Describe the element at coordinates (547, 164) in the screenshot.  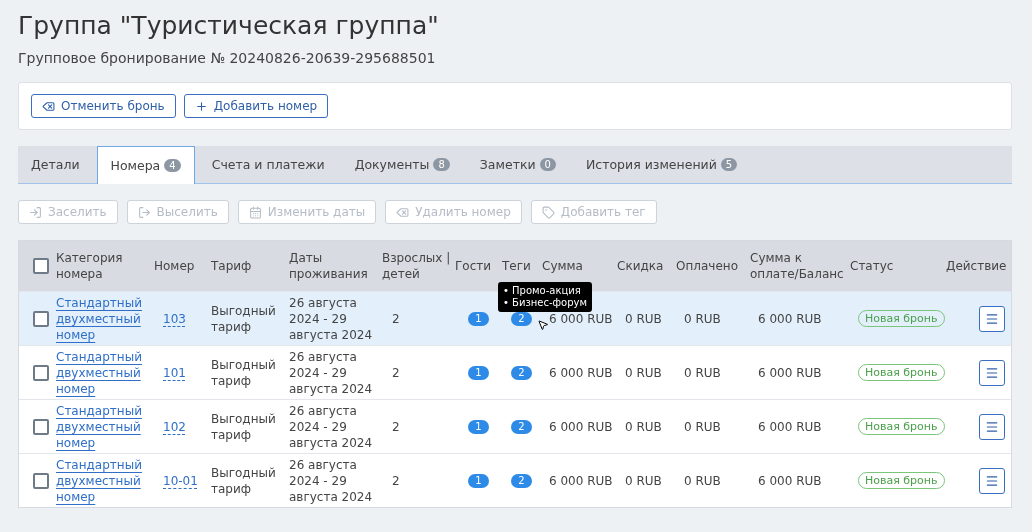
I see `count-badge: 0` at that location.